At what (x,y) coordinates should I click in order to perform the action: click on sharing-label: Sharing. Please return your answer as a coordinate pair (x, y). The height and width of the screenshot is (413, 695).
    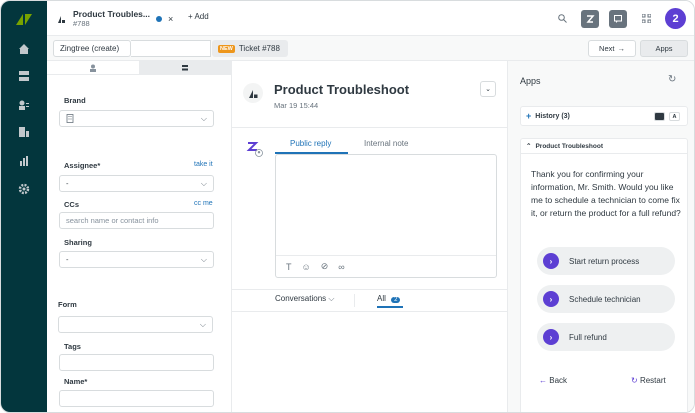
    Looking at the image, I should click on (78, 242).